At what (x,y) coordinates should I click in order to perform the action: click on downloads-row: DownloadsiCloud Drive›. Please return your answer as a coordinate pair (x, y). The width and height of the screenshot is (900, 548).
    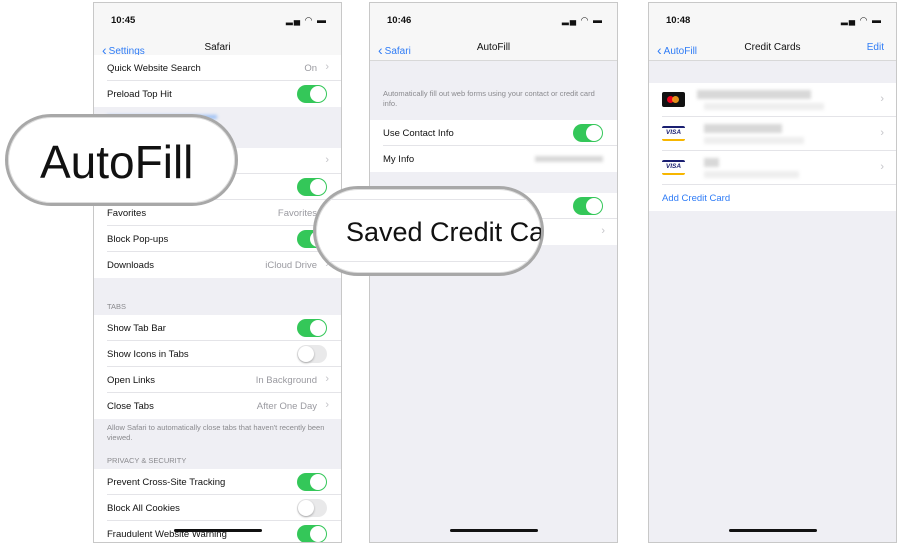
    Looking at the image, I should click on (217, 265).